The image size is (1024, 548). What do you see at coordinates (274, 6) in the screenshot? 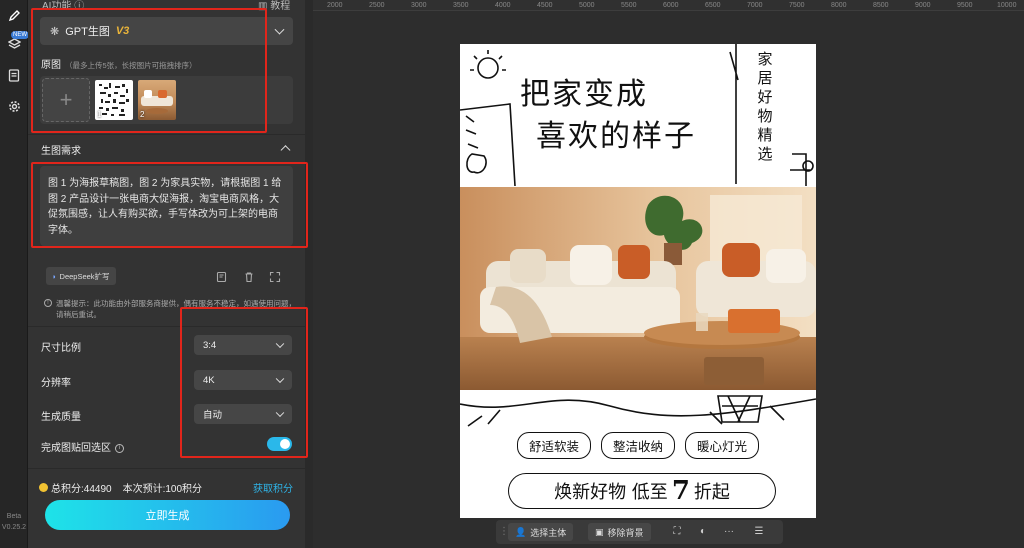
I see `tutorial-link: ▥ 教程` at bounding box center [274, 6].